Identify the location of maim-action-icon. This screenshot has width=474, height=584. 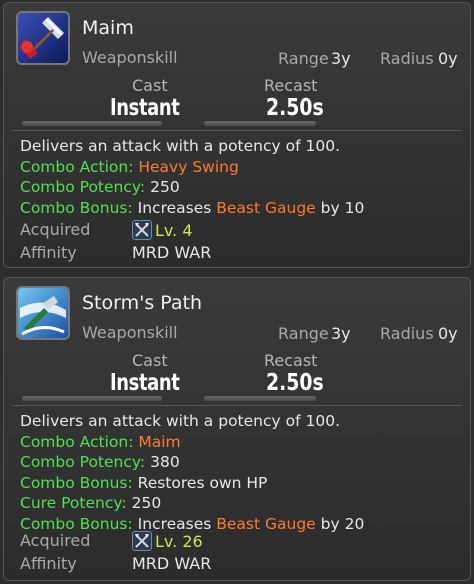
(43, 38).